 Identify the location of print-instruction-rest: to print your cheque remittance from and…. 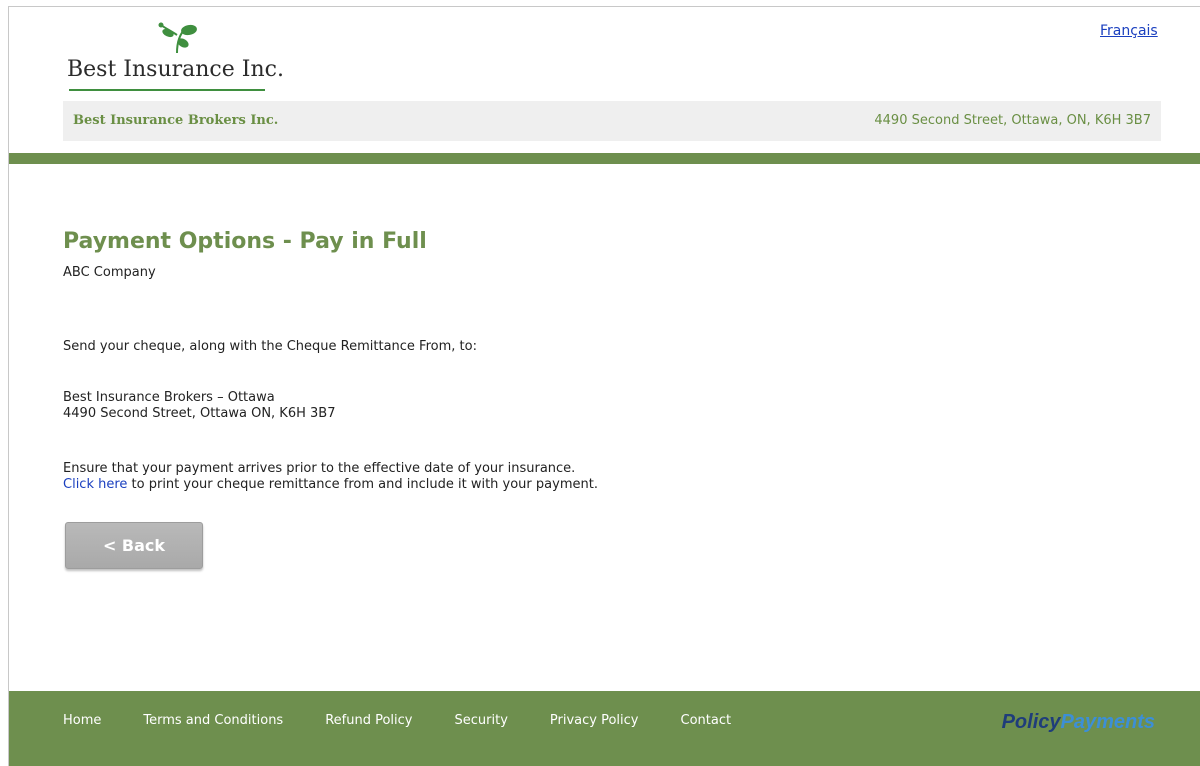
(362, 484).